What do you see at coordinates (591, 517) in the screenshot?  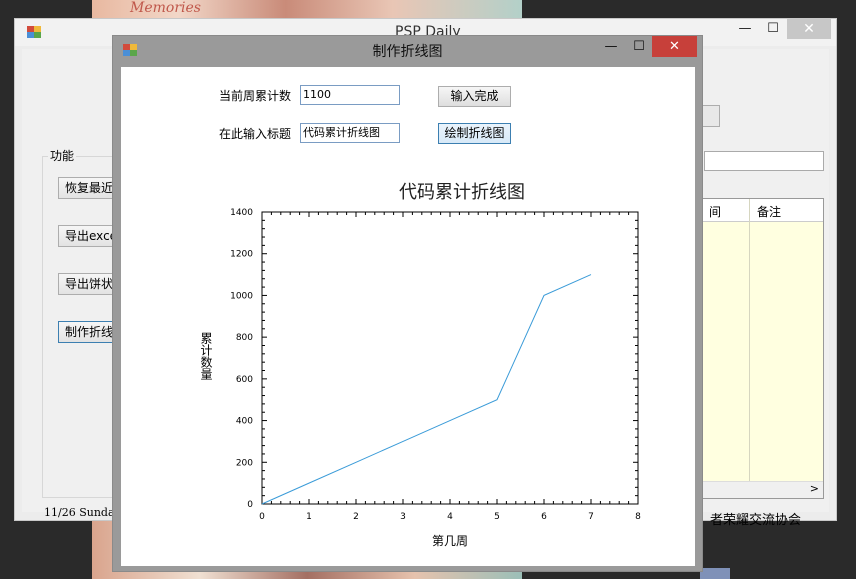 I see `x-tick-label: 7` at bounding box center [591, 517].